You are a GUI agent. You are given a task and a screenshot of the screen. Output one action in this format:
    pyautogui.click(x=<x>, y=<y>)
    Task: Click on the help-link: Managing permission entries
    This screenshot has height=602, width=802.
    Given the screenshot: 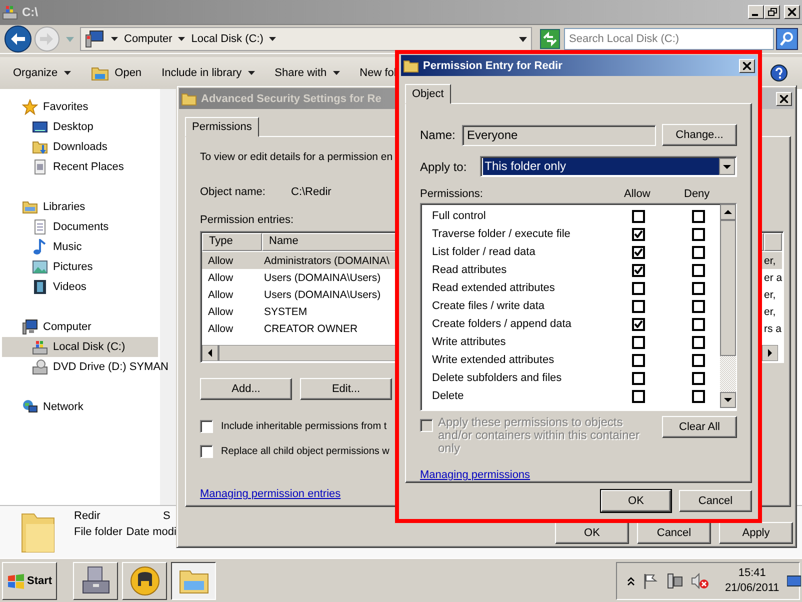 What is the action you would take?
    pyautogui.click(x=270, y=494)
    